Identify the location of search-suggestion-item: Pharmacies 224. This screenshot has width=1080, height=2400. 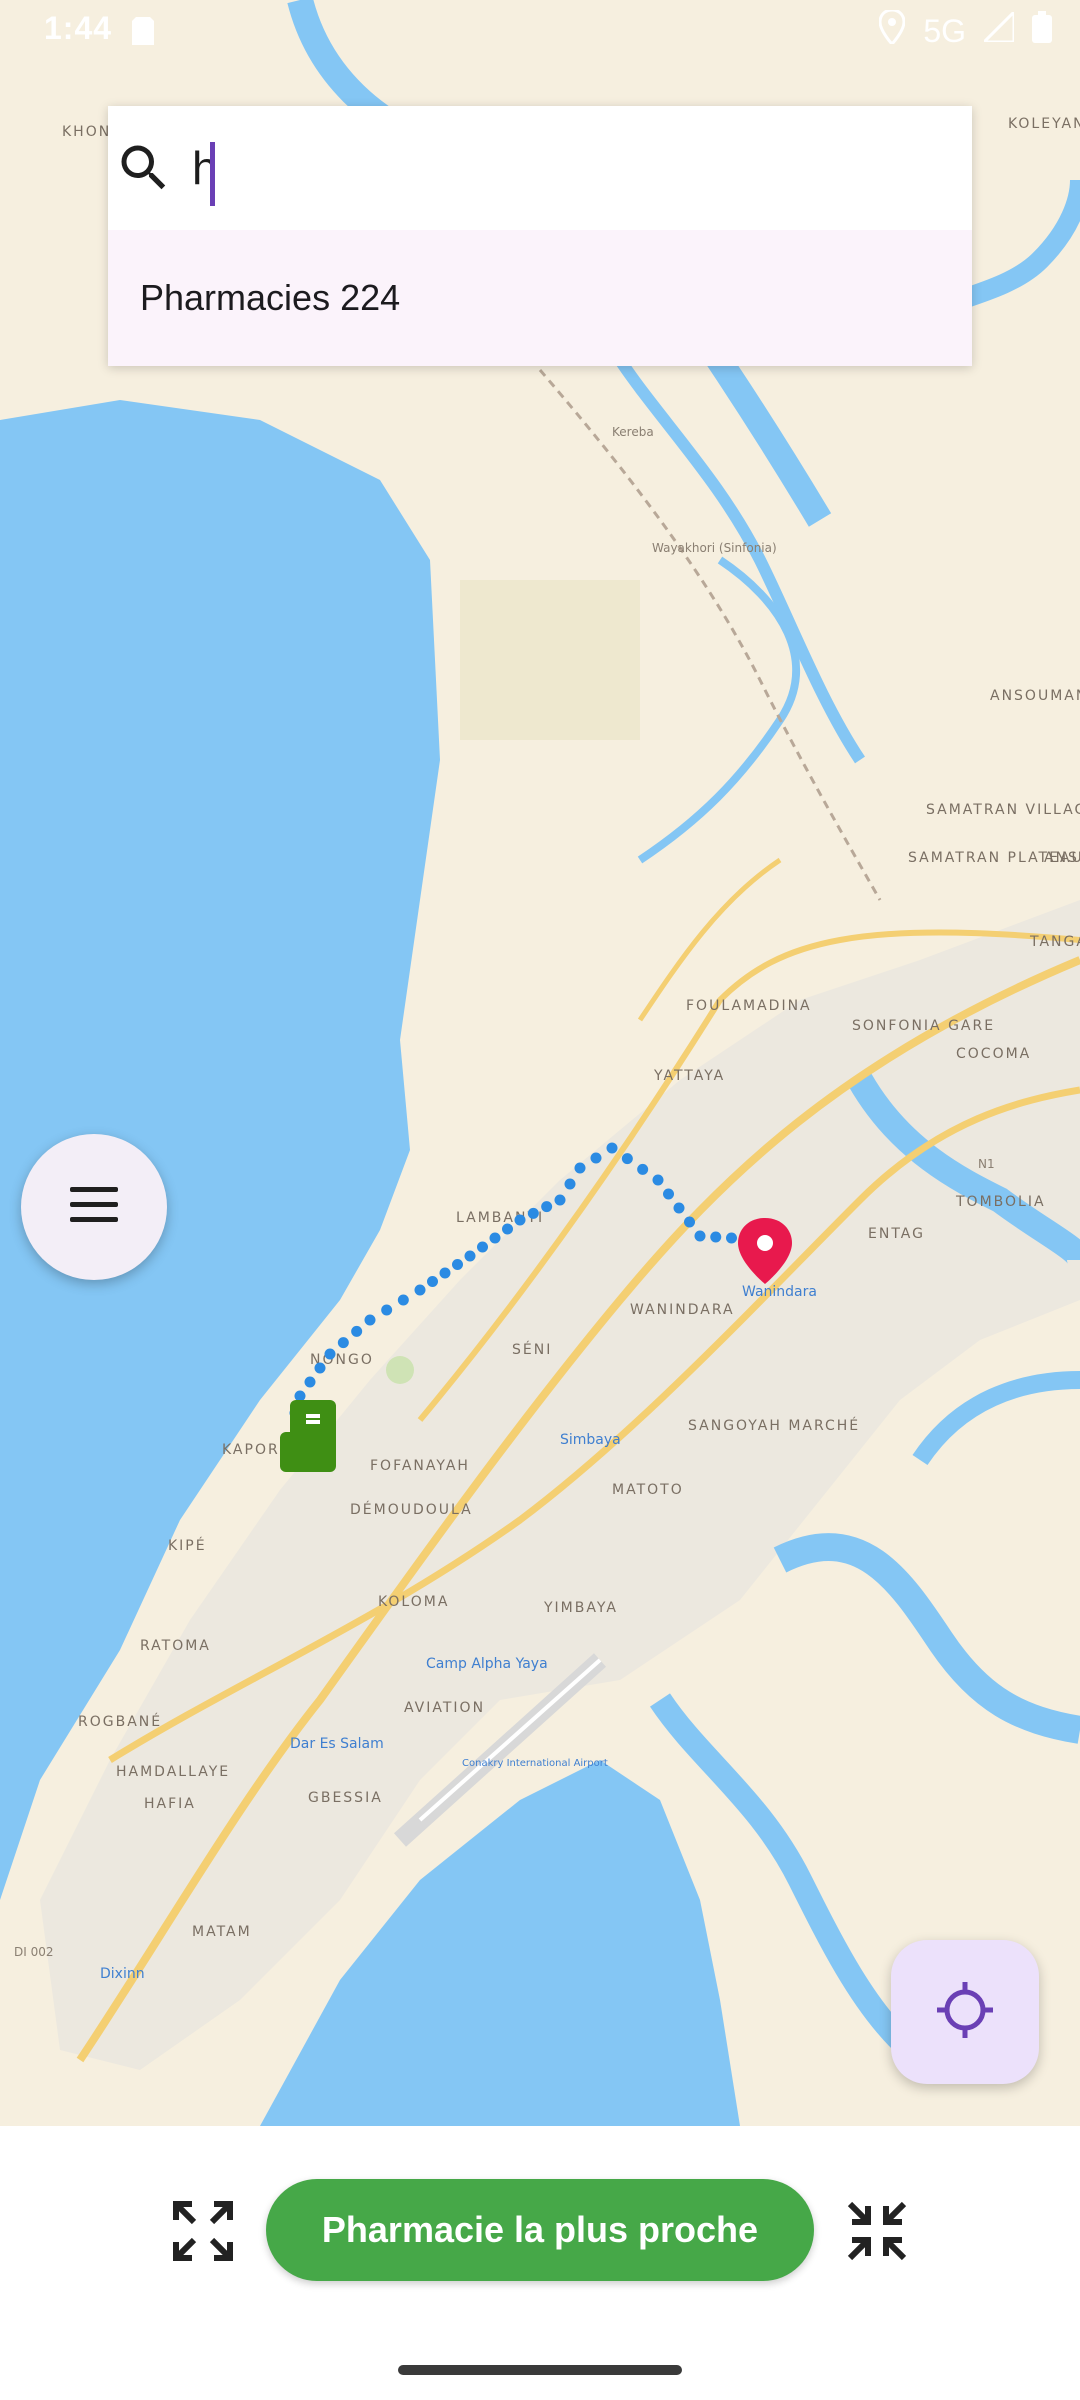
(540, 298).